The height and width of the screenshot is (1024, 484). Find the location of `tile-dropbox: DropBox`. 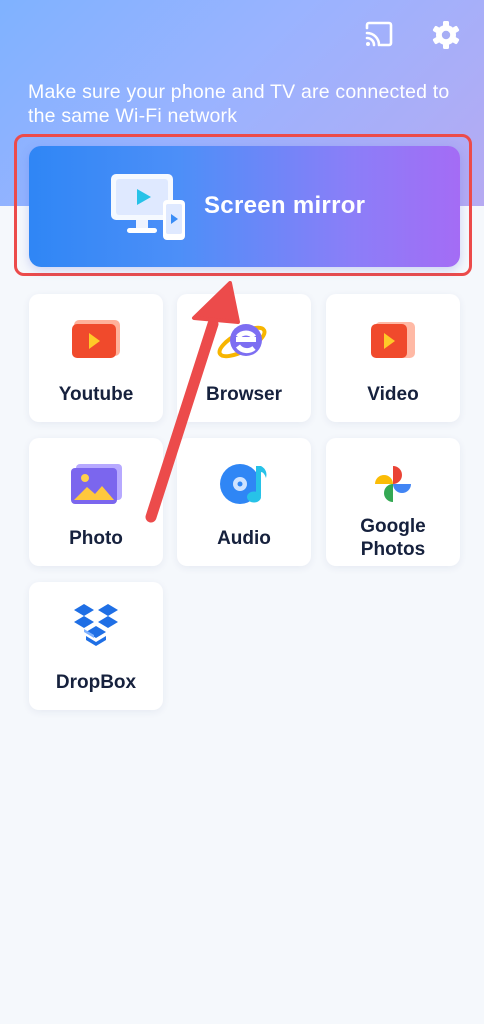

tile-dropbox: DropBox is located at coordinates (96, 646).